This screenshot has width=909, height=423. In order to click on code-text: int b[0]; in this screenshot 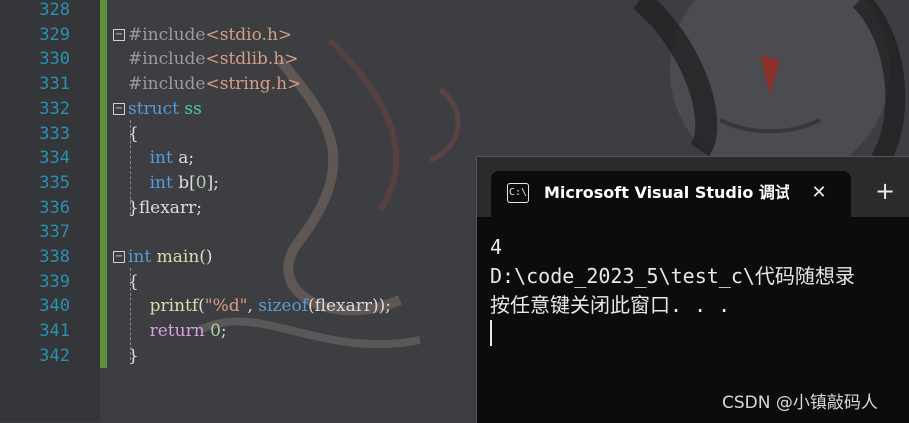, I will do `click(173, 183)`.